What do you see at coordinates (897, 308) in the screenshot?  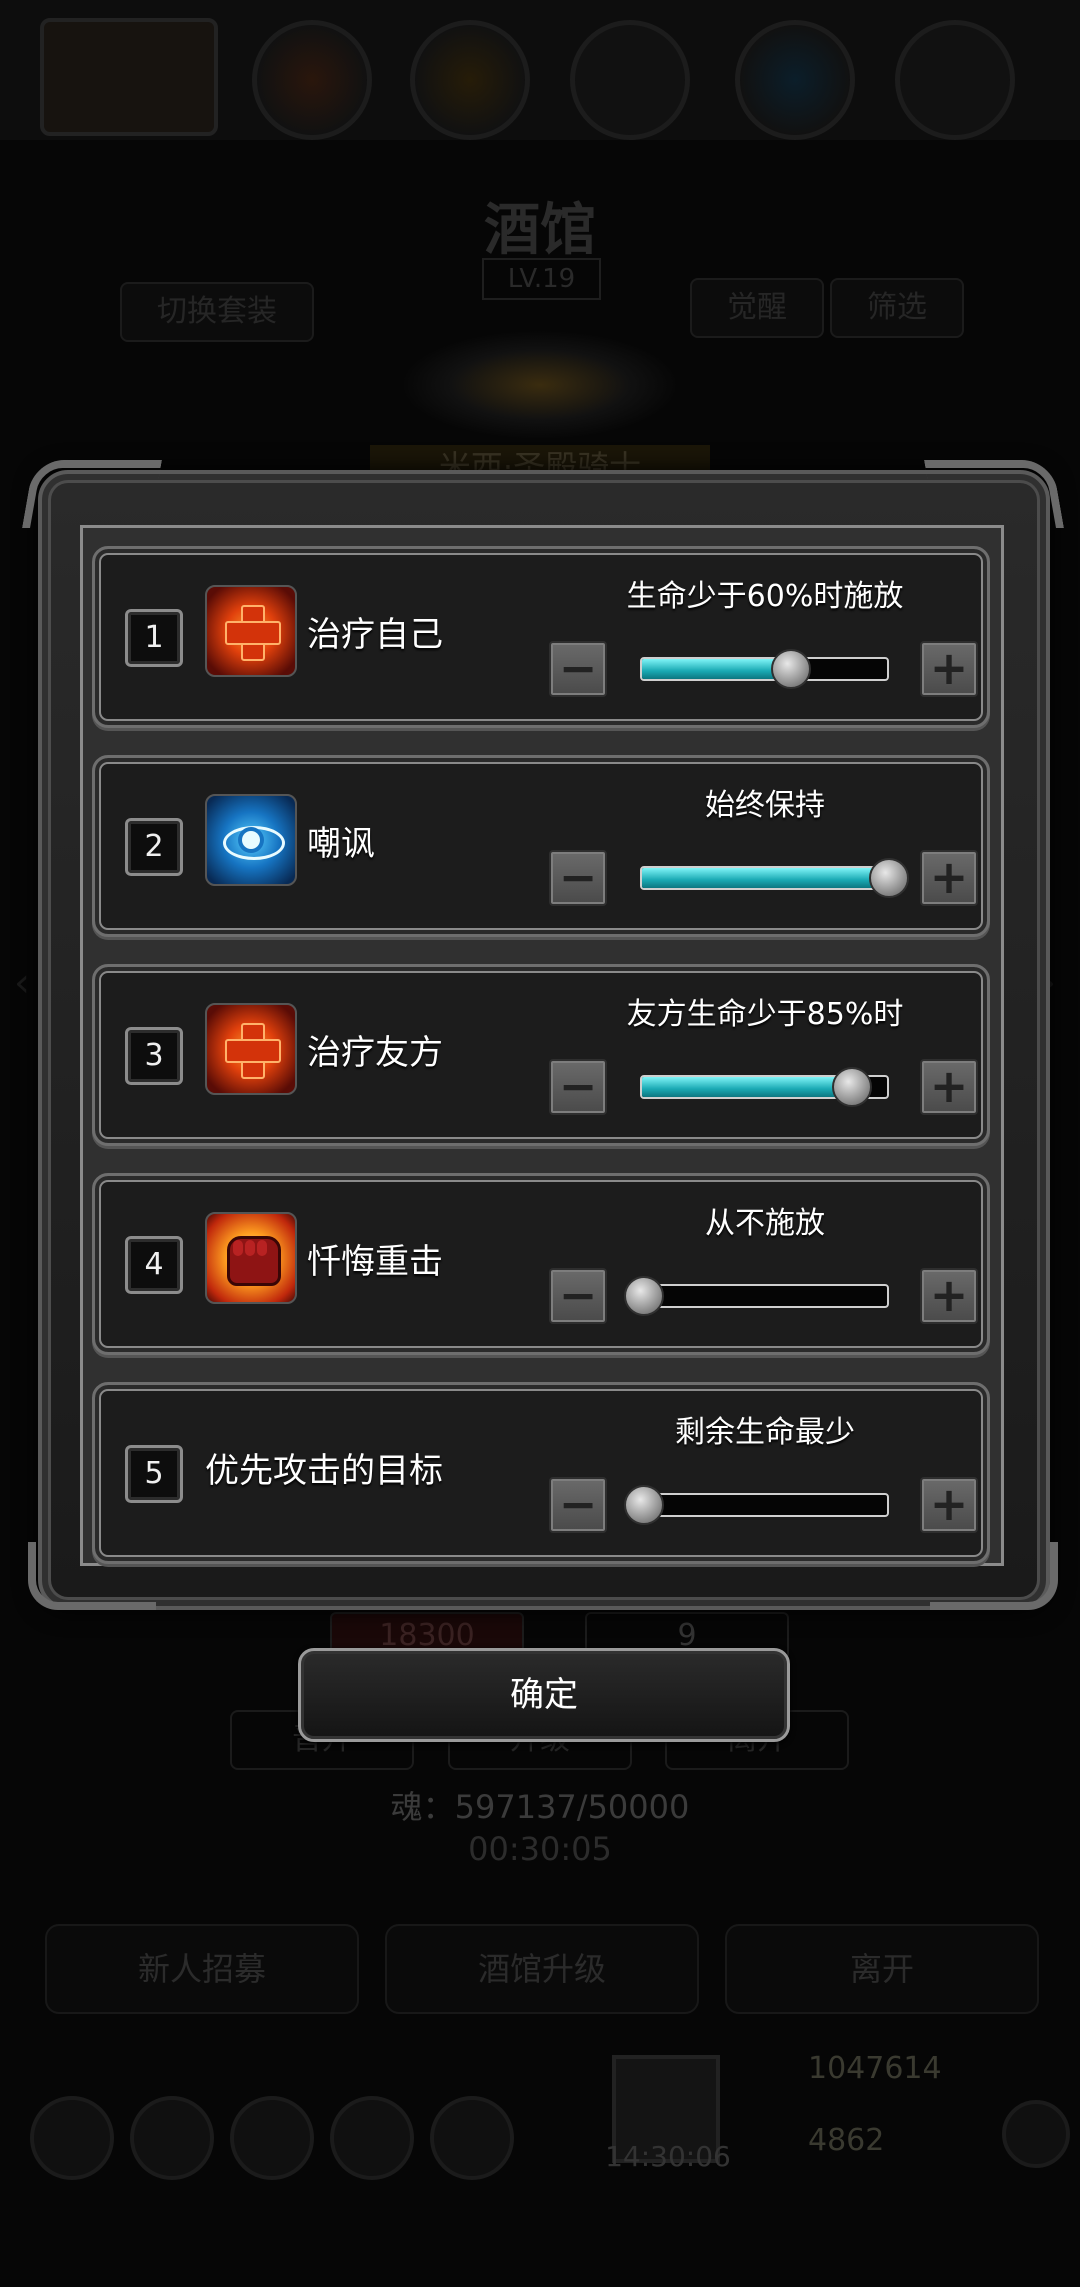 I see `filter-button: 筛选` at bounding box center [897, 308].